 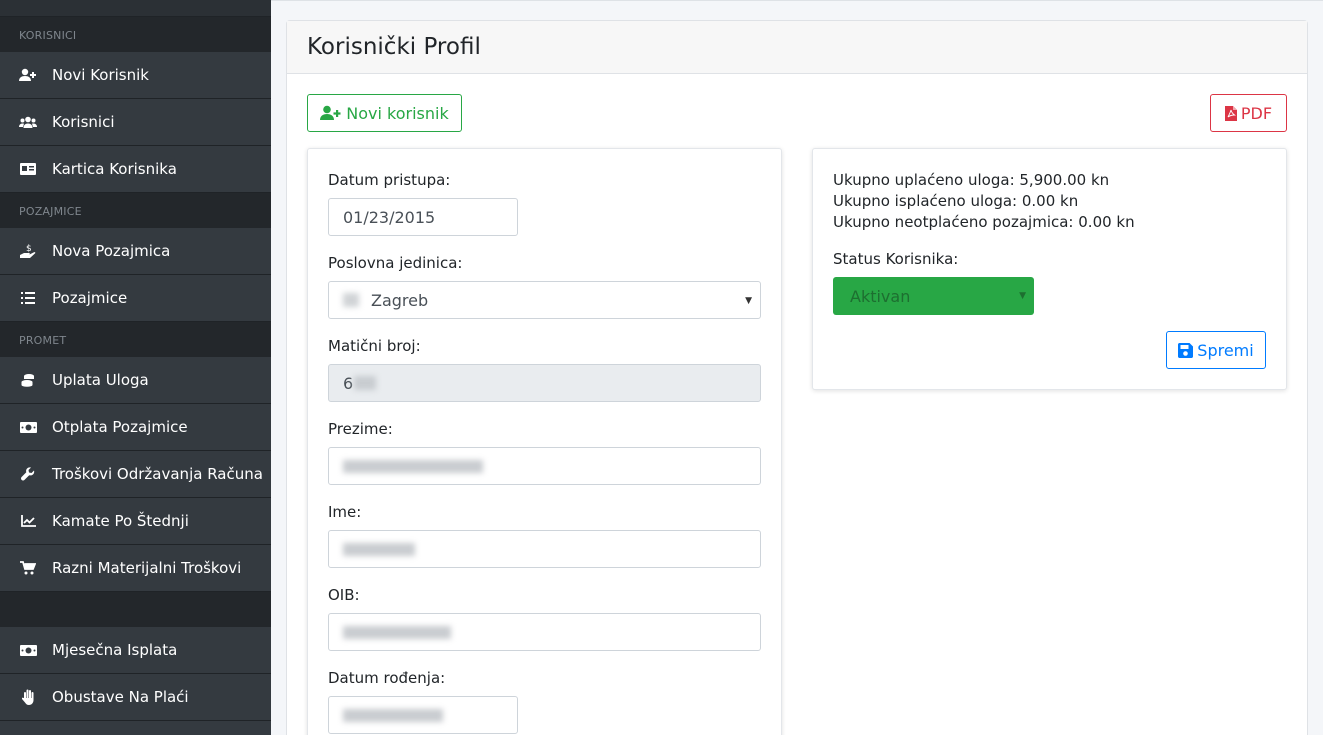 I want to click on list-icon, so click(x=28, y=298).